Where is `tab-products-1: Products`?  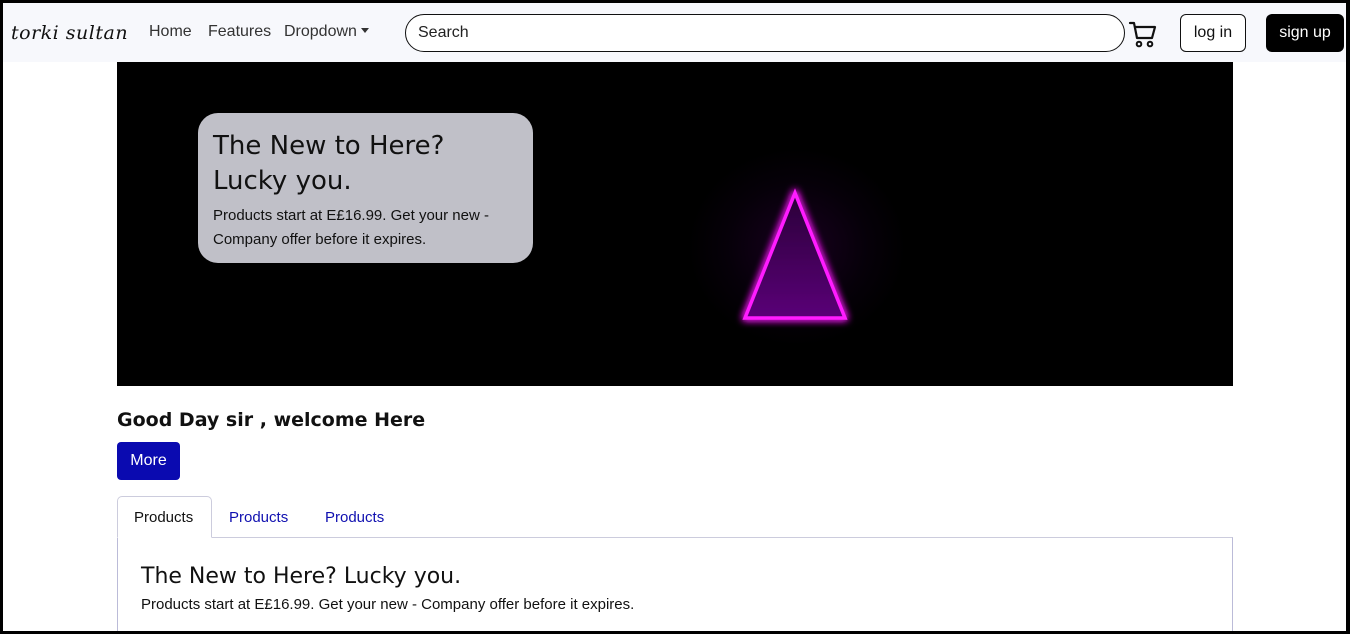 tab-products-1: Products is located at coordinates (164, 517).